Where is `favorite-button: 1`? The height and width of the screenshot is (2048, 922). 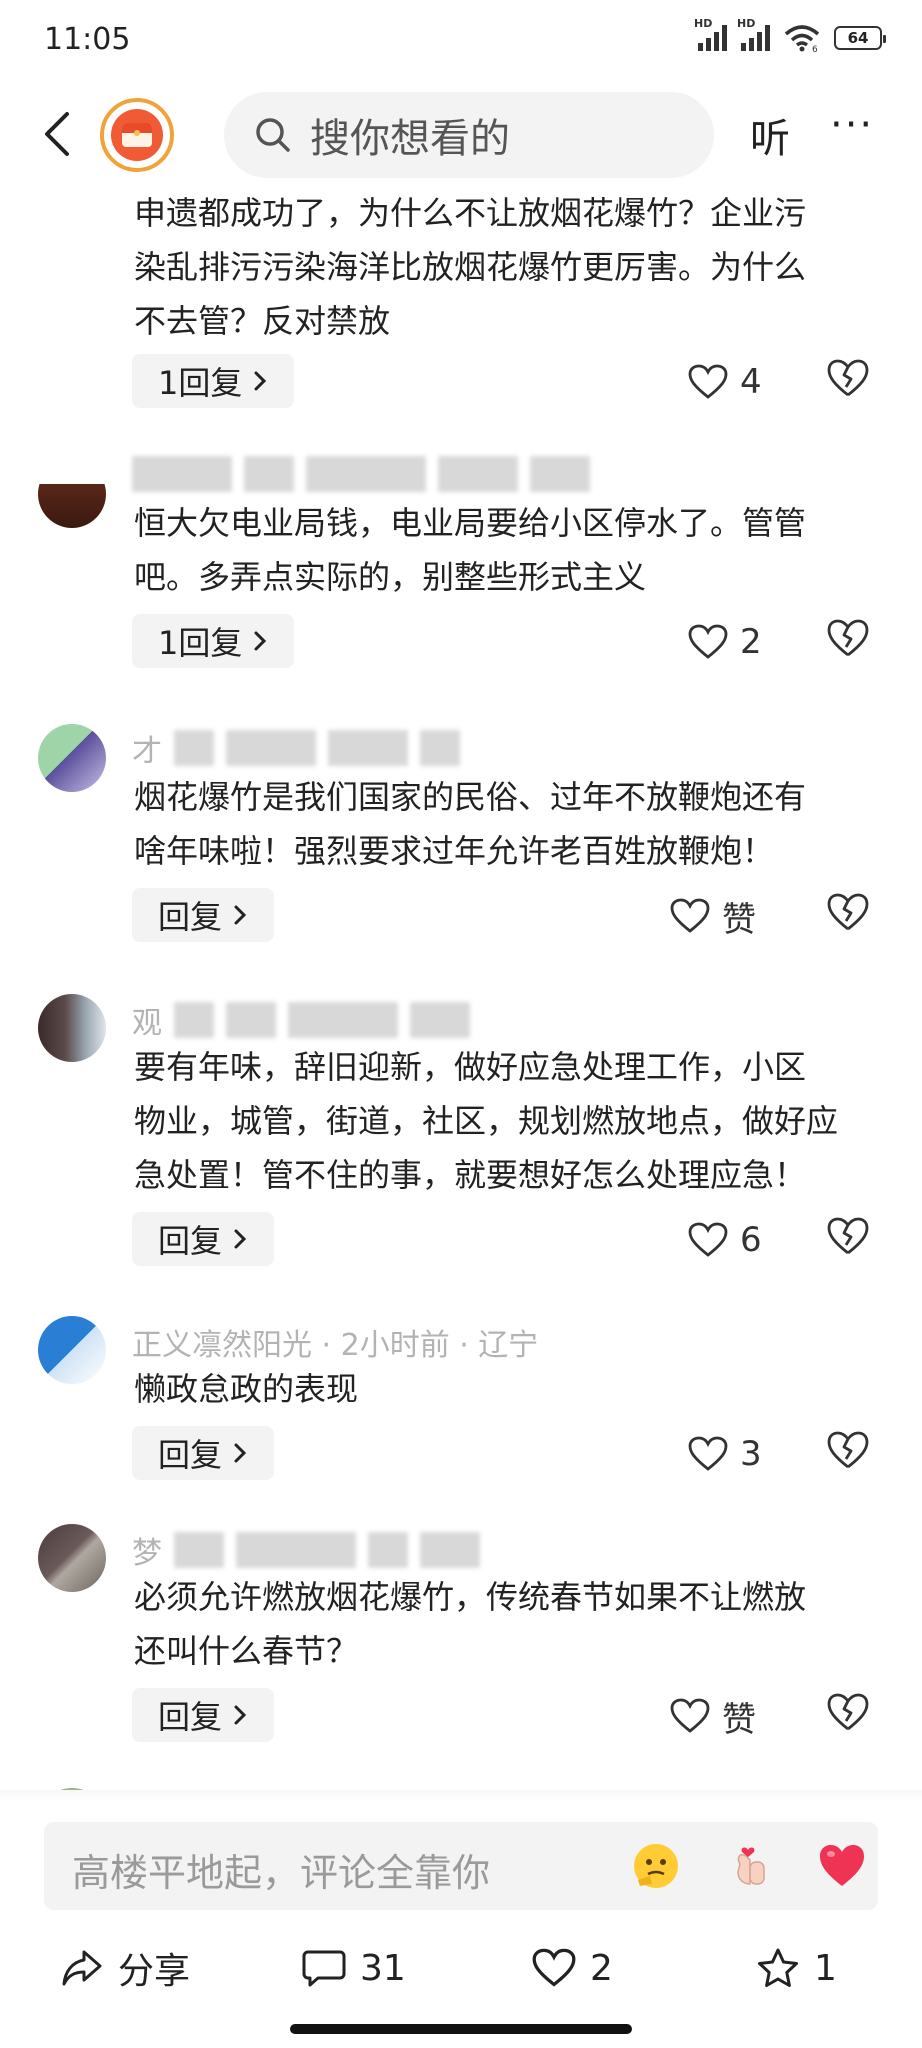
favorite-button: 1 is located at coordinates (796, 1968).